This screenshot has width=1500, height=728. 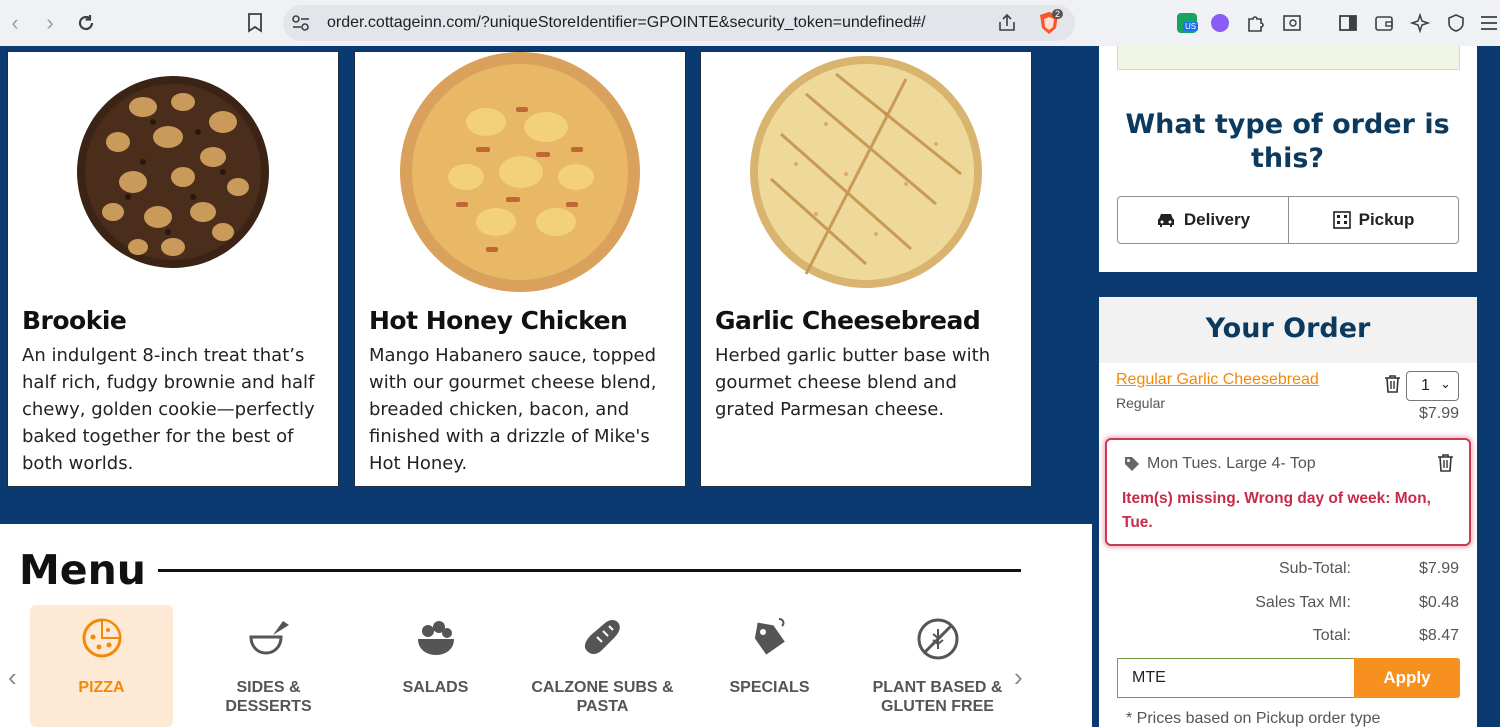 I want to click on menu-hamburger-icon, so click(x=1489, y=23).